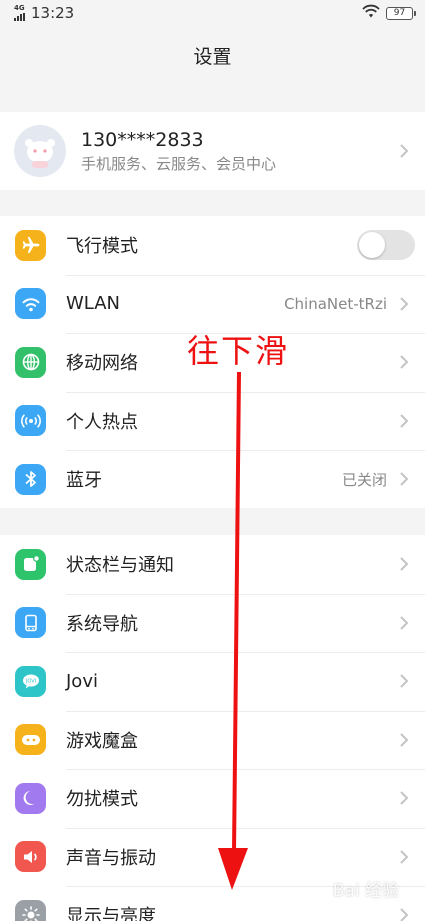 Image resolution: width=425 pixels, height=921 pixels. What do you see at coordinates (19, 13) in the screenshot?
I see `cellular-signal-icon: 4G` at bounding box center [19, 13].